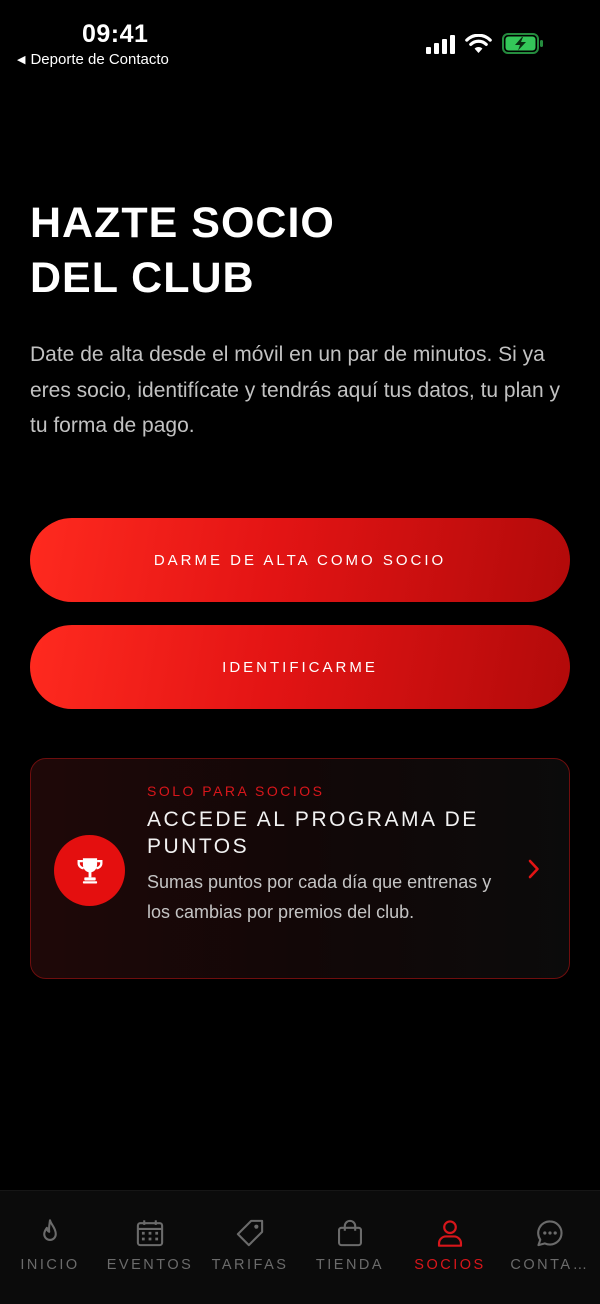 This screenshot has height=1304, width=600. What do you see at coordinates (533, 869) in the screenshot?
I see `chevron-right-icon` at bounding box center [533, 869].